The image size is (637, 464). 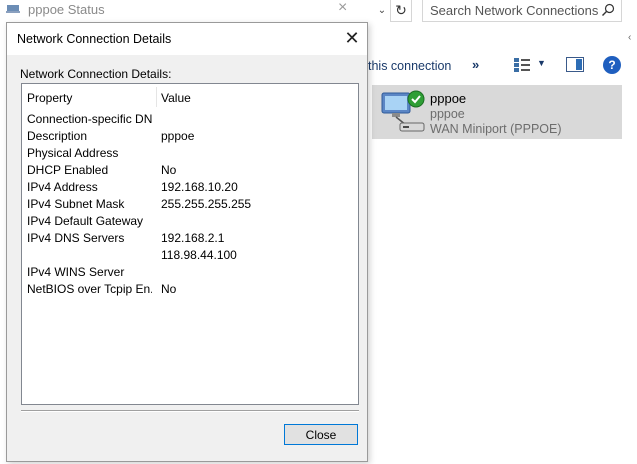 I want to click on value-cell: 192.168.2.1, so click(x=193, y=238).